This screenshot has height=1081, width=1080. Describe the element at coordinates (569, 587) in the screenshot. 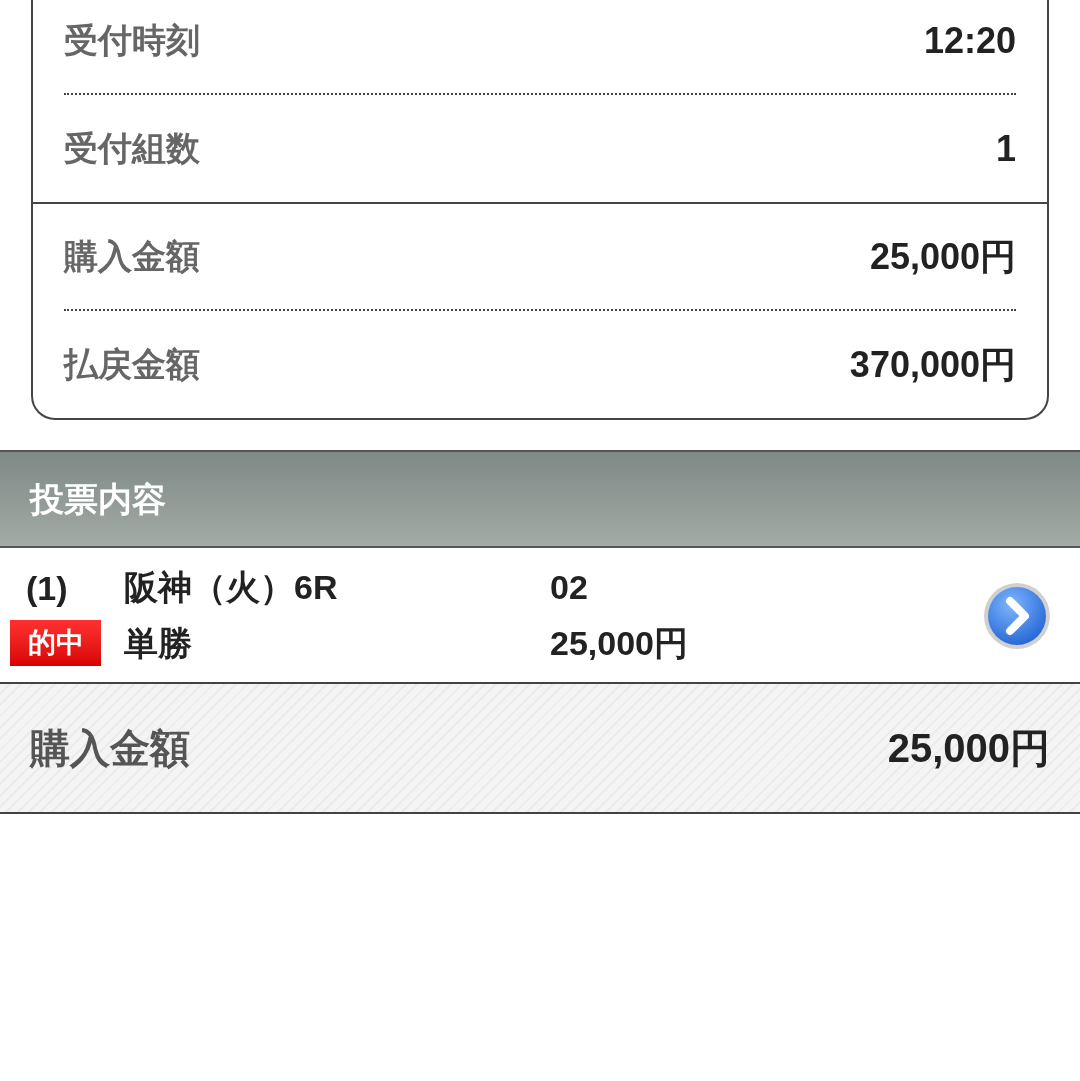

I see `horse-number: 02` at that location.